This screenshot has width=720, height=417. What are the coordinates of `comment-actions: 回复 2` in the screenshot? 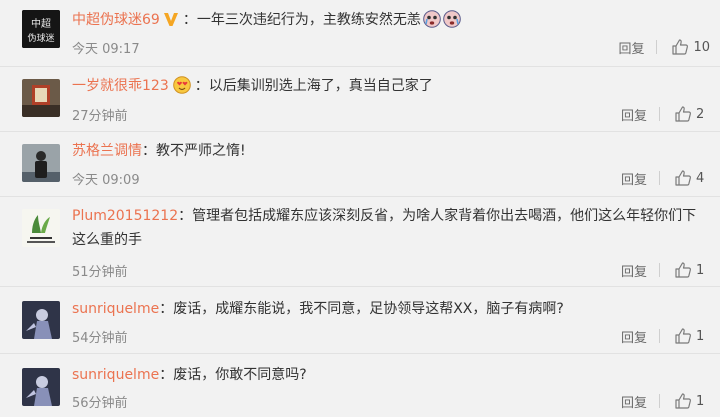 It's located at (665, 114).